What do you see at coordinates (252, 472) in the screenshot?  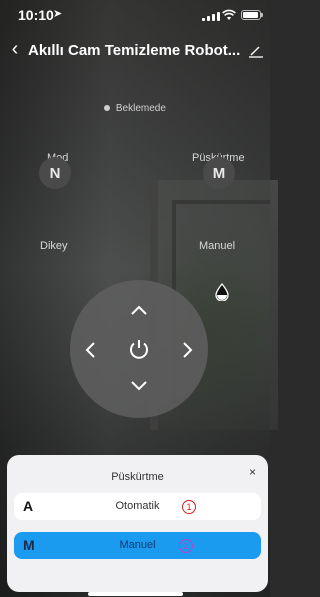 I see `close-icon: ×` at bounding box center [252, 472].